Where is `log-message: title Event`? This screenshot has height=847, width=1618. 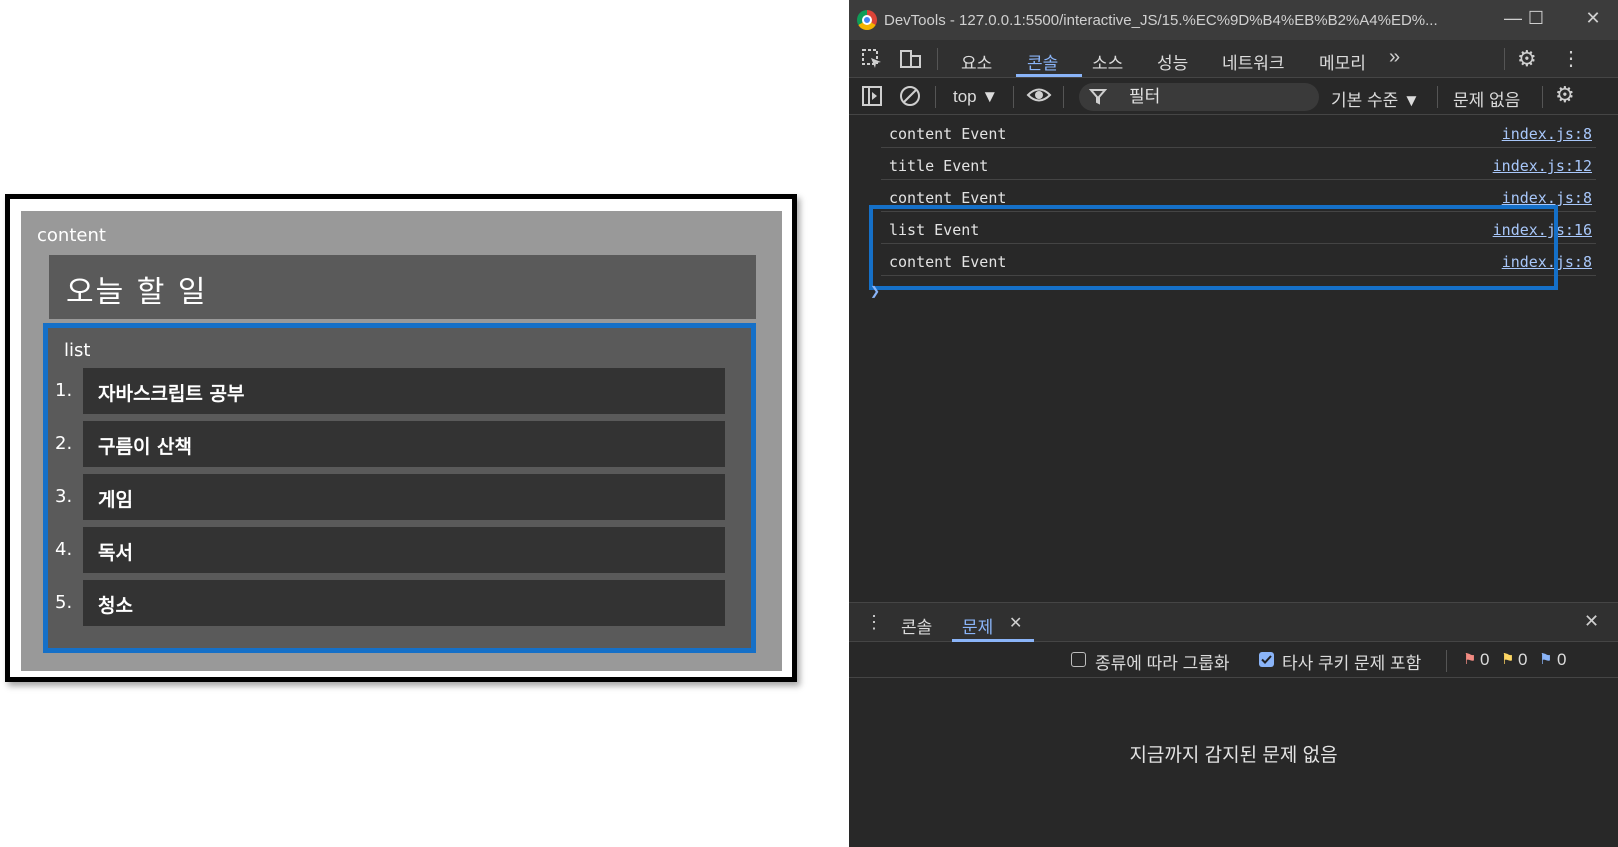 log-message: title Event is located at coordinates (939, 166).